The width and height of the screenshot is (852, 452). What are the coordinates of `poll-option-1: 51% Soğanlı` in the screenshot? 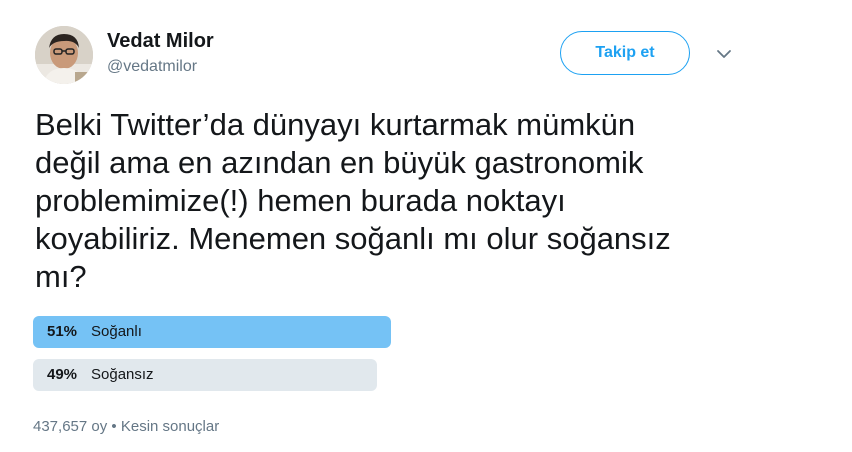 It's located at (212, 332).